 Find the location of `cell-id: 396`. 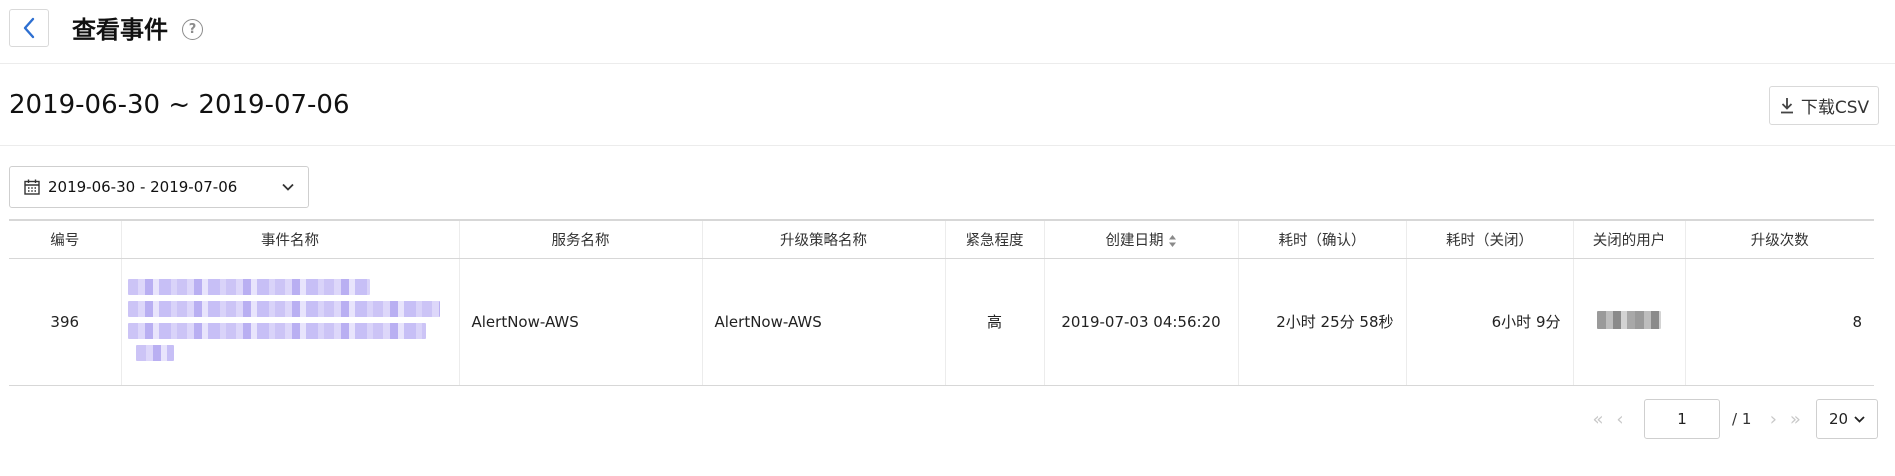

cell-id: 396 is located at coordinates (65, 322).